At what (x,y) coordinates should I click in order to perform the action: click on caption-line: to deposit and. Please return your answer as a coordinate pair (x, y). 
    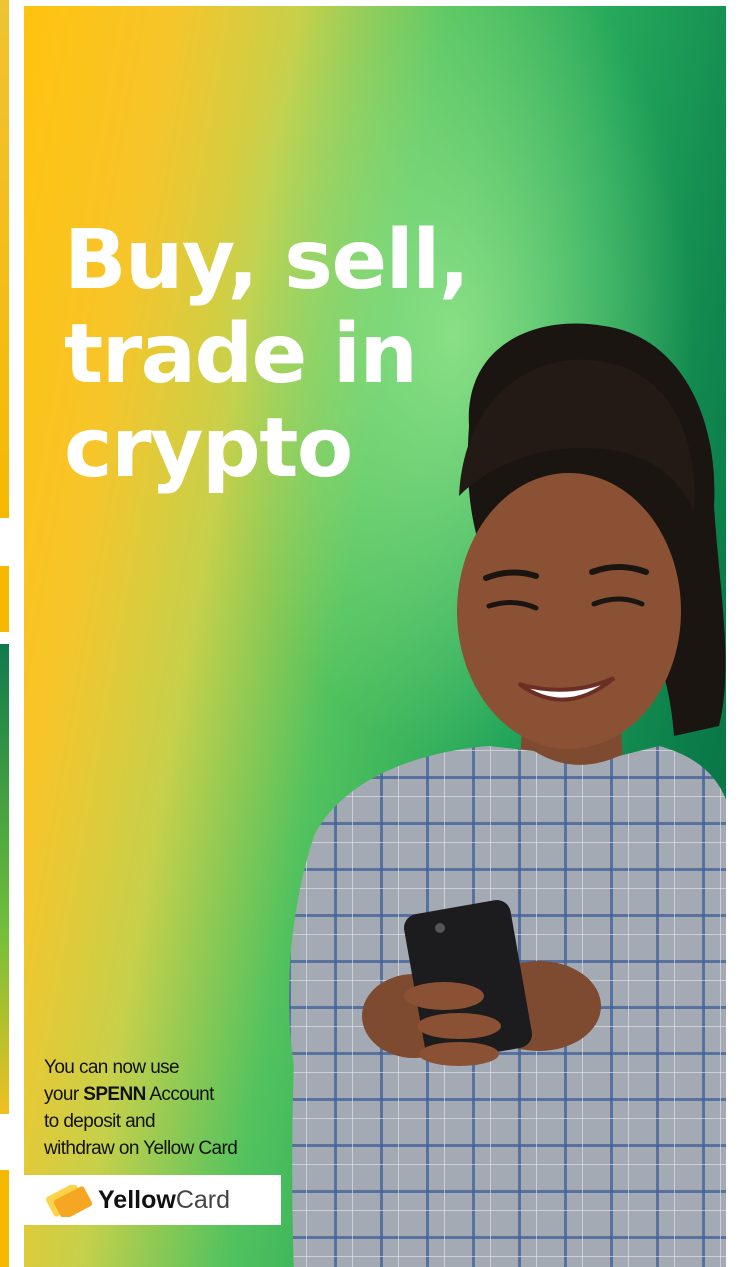
    Looking at the image, I should click on (100, 1121).